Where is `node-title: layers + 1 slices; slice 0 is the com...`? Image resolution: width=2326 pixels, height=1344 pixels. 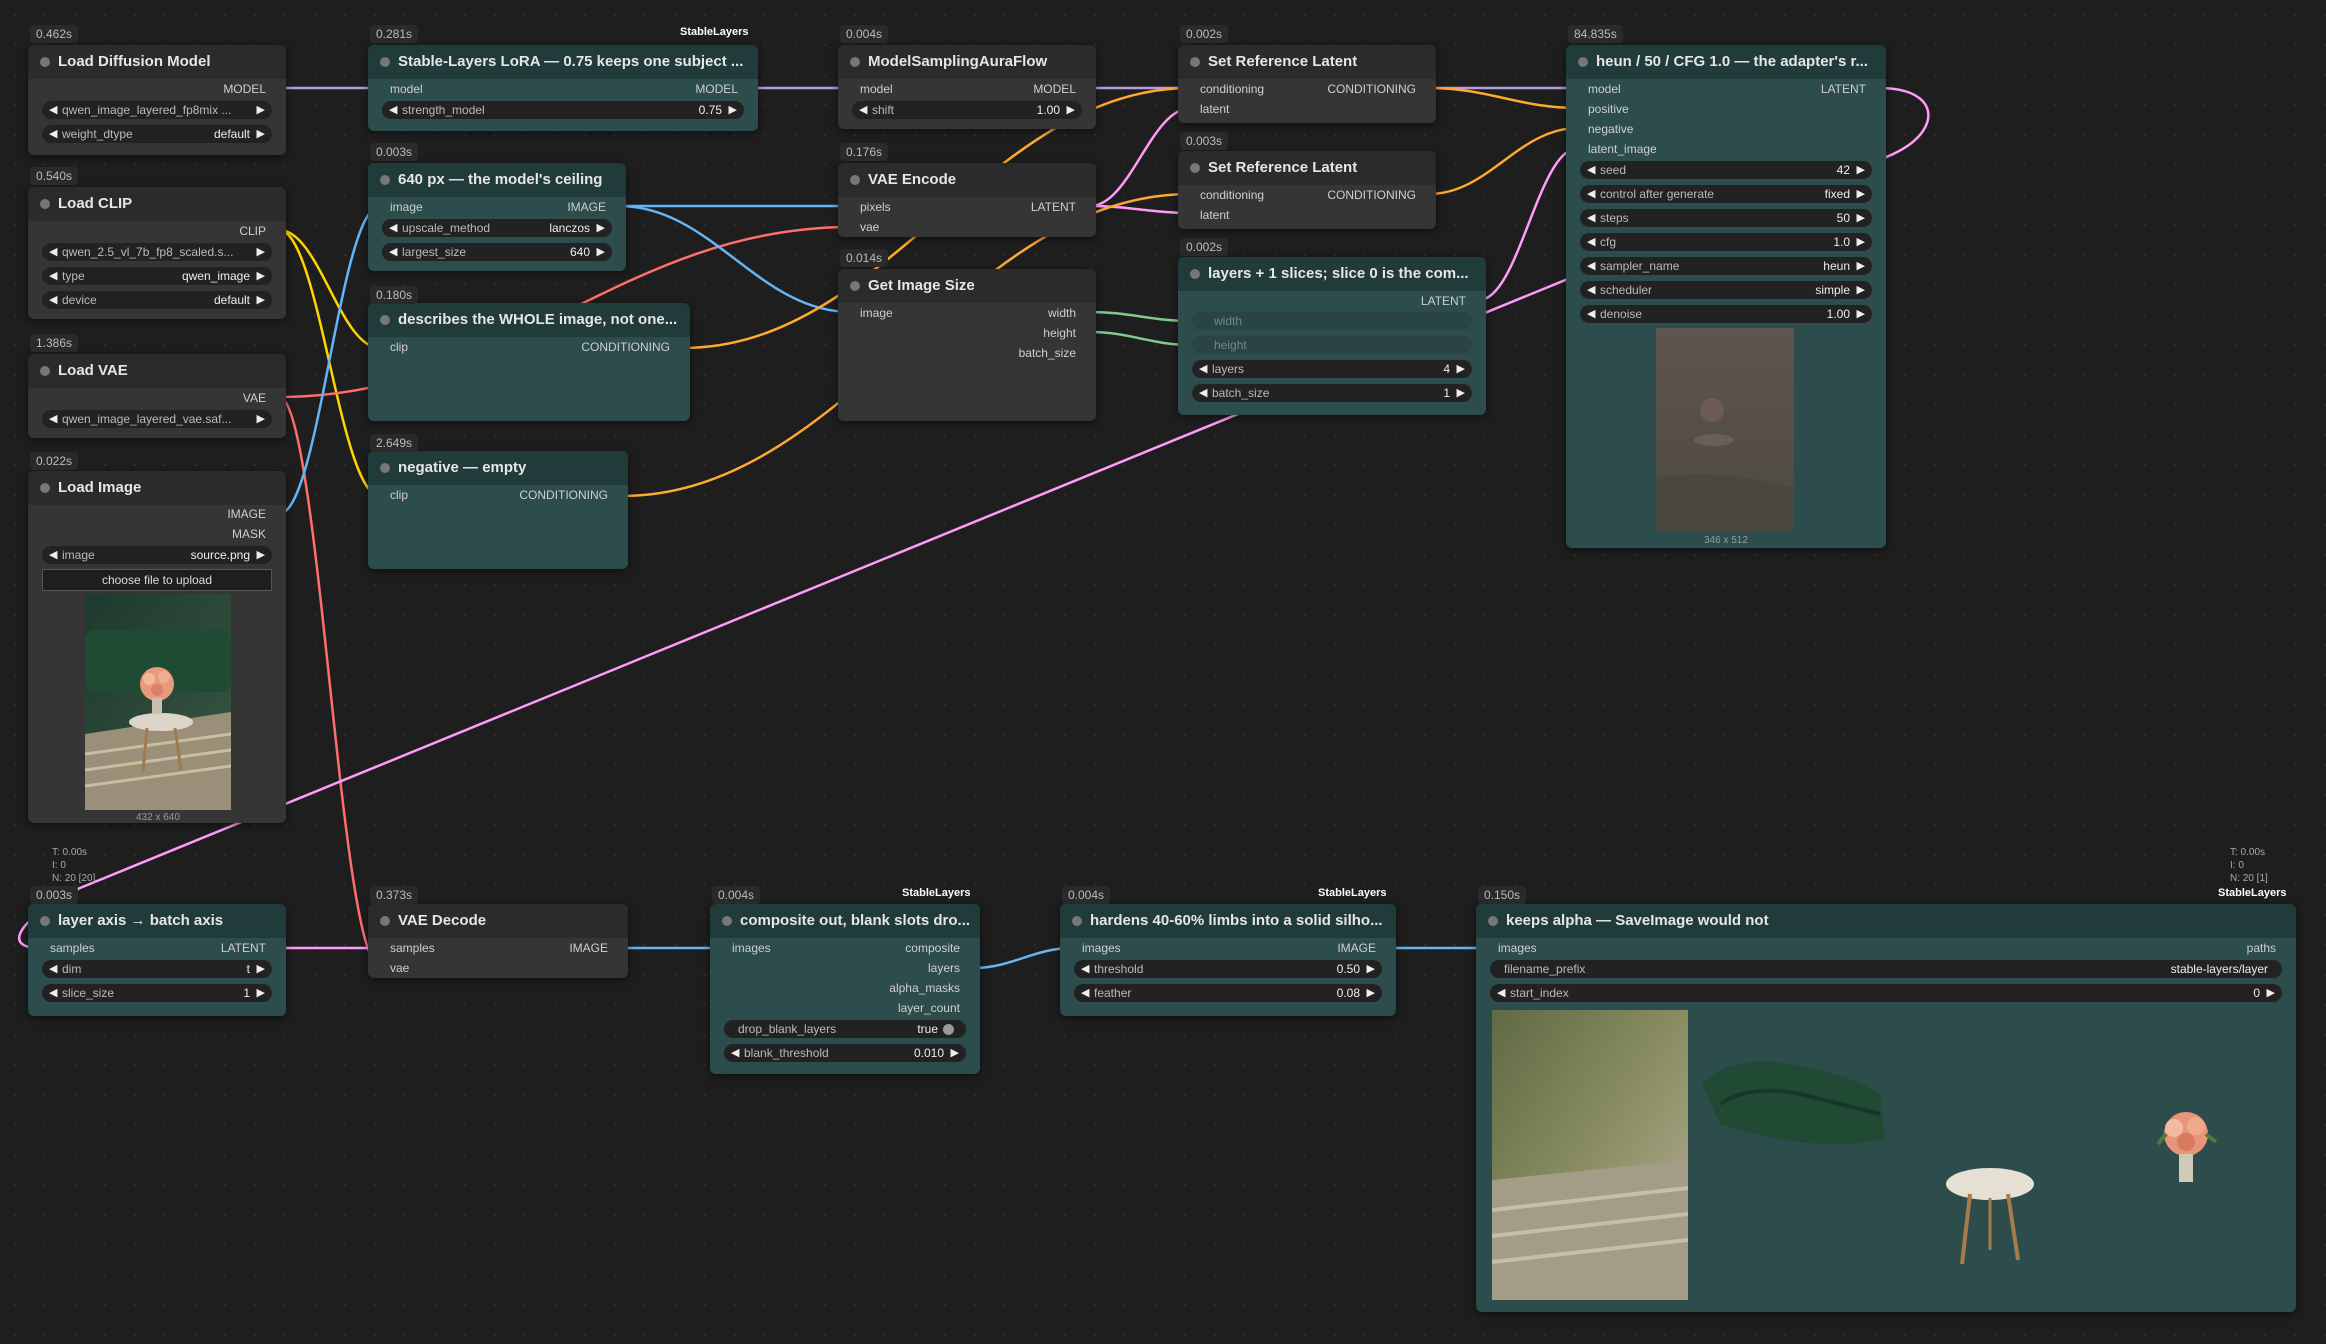 node-title: layers + 1 slices; slice 0 is the com... is located at coordinates (1338, 273).